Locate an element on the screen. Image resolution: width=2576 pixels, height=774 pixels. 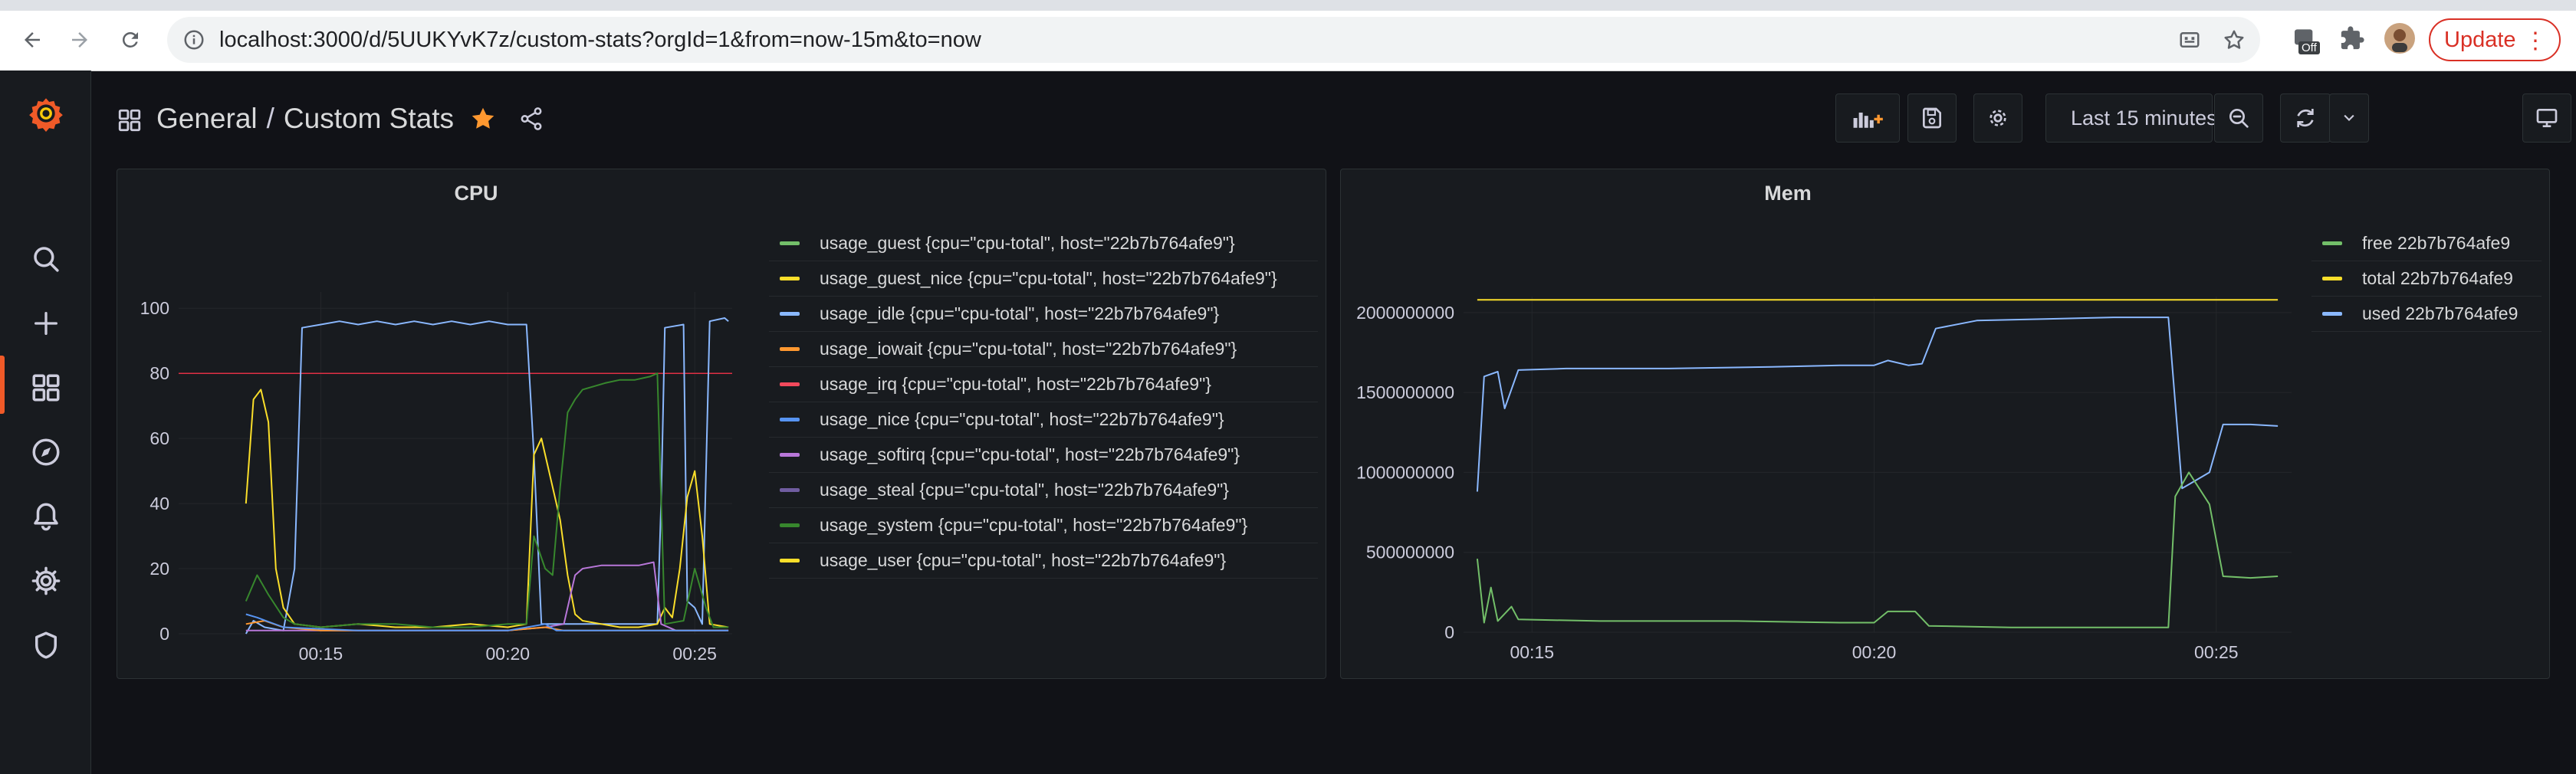
refresh-icon is located at coordinates (2306, 118).